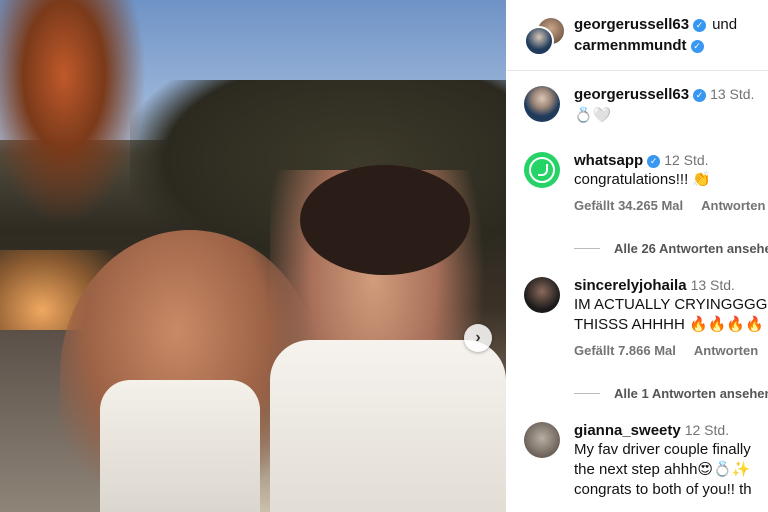 This screenshot has height=512, width=768. I want to click on header-username-1: georgerussell63, so click(631, 24).